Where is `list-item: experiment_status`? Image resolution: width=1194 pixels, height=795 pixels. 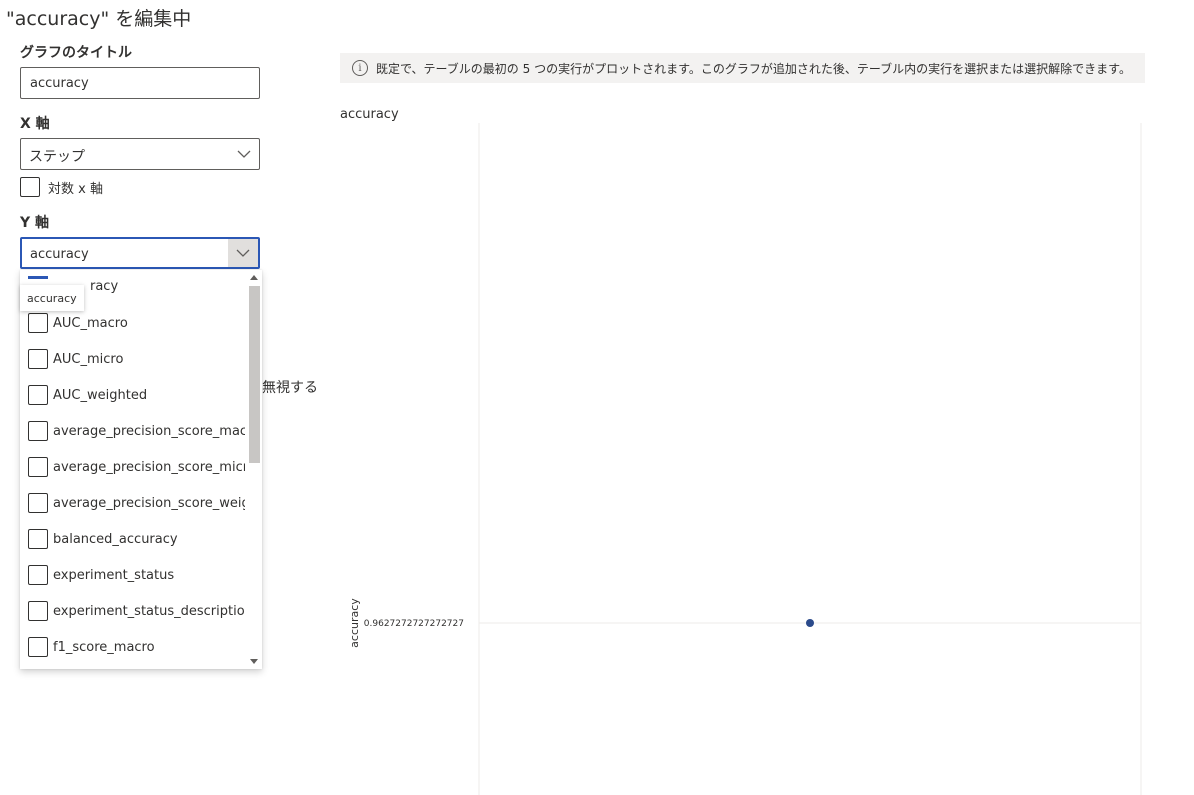
list-item: experiment_status is located at coordinates (101, 575).